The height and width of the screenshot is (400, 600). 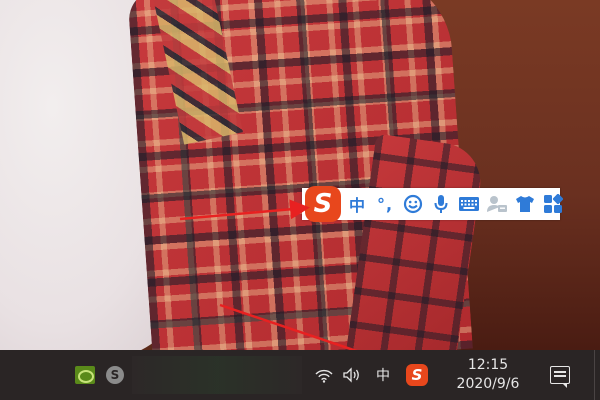 What do you see at coordinates (324, 375) in the screenshot?
I see `wifi-icon` at bounding box center [324, 375].